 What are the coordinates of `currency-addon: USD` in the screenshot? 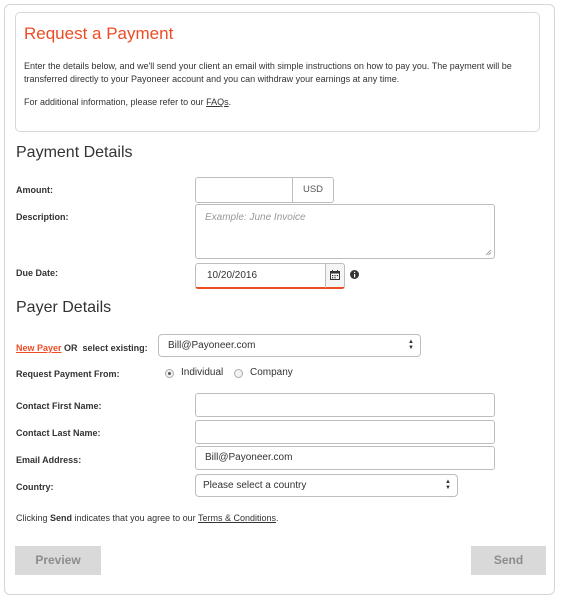 It's located at (313, 190).